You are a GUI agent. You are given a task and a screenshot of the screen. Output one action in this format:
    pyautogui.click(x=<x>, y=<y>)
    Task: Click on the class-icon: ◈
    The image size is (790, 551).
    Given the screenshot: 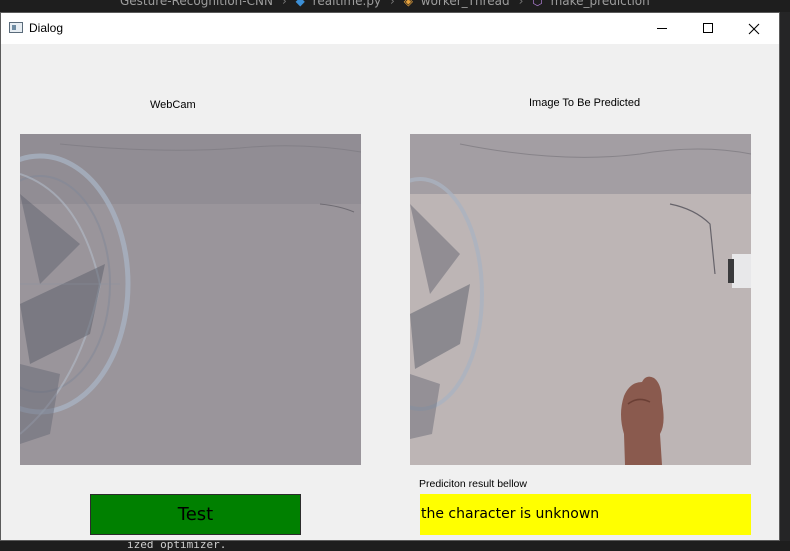 What is the action you would take?
    pyautogui.click(x=408, y=4)
    